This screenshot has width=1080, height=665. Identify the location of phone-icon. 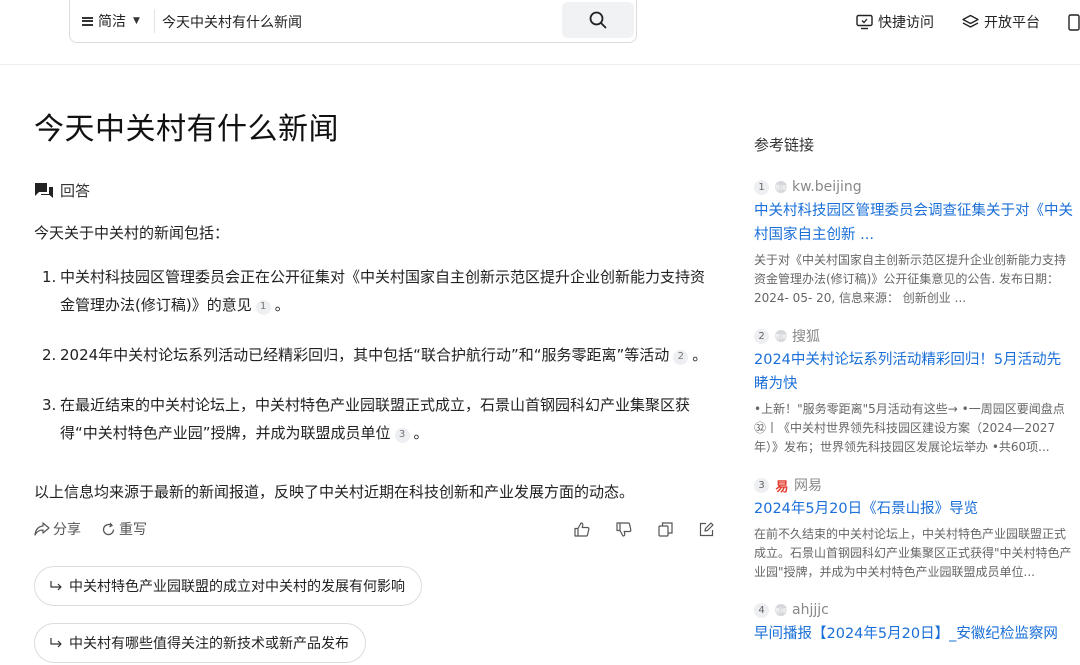
(1074, 22).